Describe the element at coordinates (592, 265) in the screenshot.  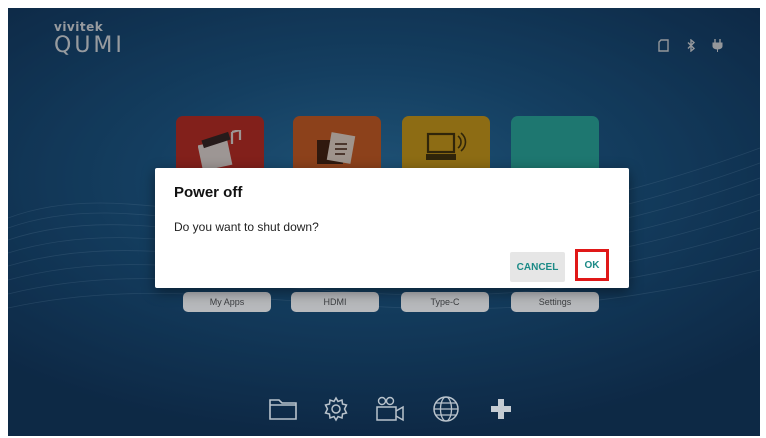
I see `ok-button: OK` at that location.